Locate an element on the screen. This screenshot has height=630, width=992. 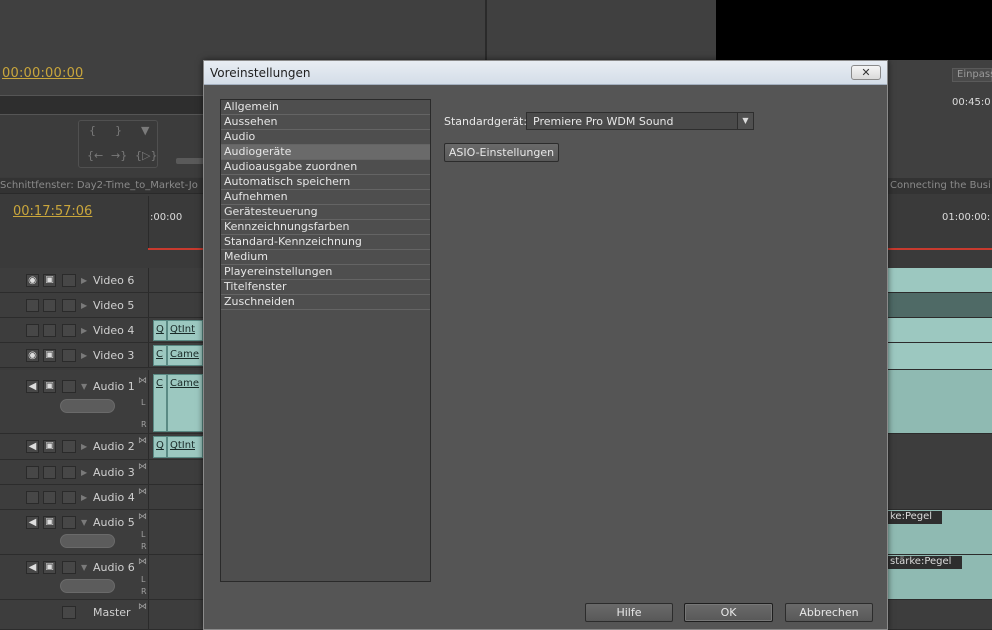
timeline-right-v6 is located at coordinates (940, 280).